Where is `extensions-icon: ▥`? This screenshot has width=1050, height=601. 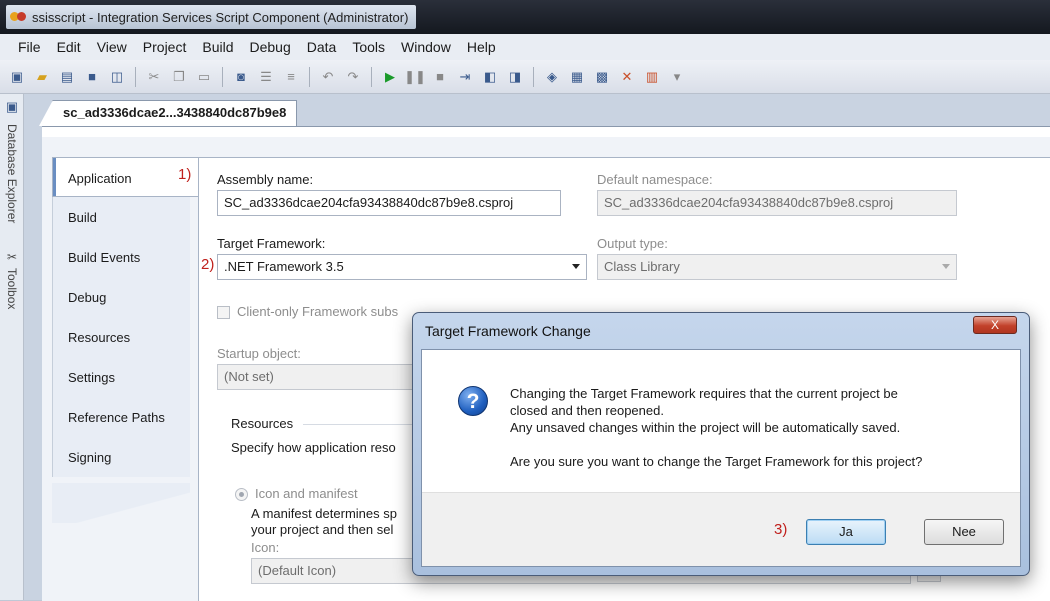
extensions-icon: ▥ is located at coordinates (652, 77).